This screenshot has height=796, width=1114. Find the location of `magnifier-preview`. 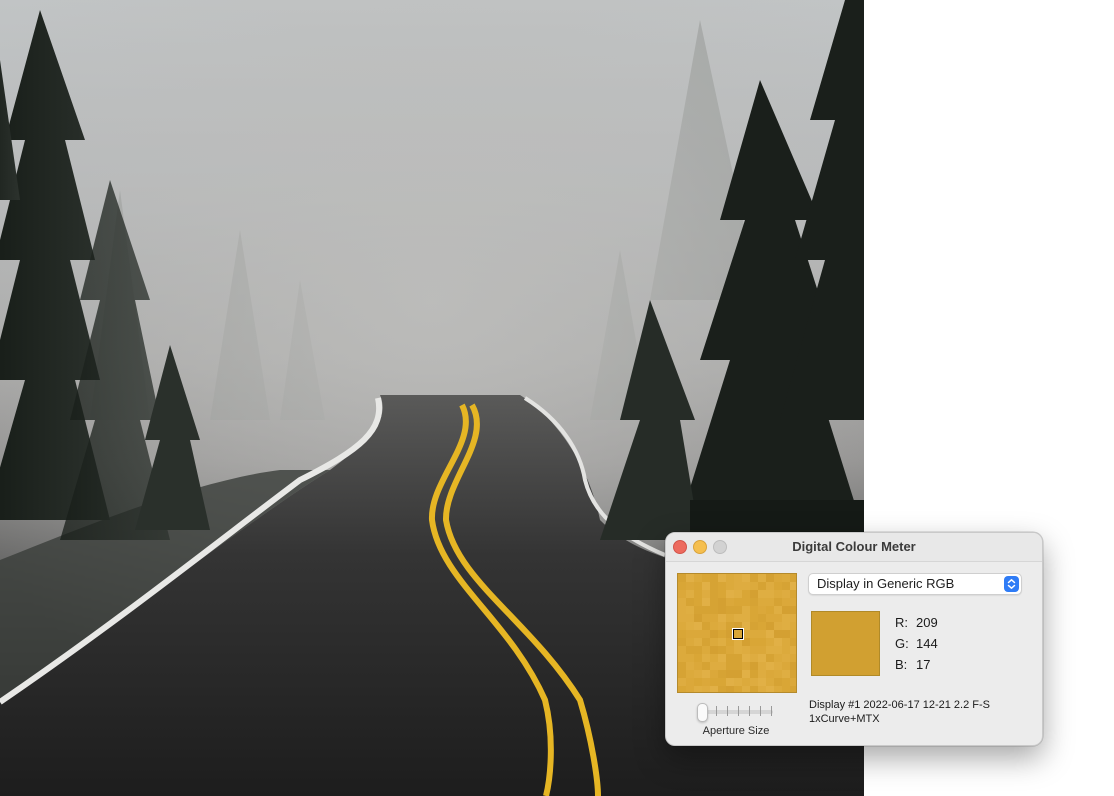

magnifier-preview is located at coordinates (737, 633).